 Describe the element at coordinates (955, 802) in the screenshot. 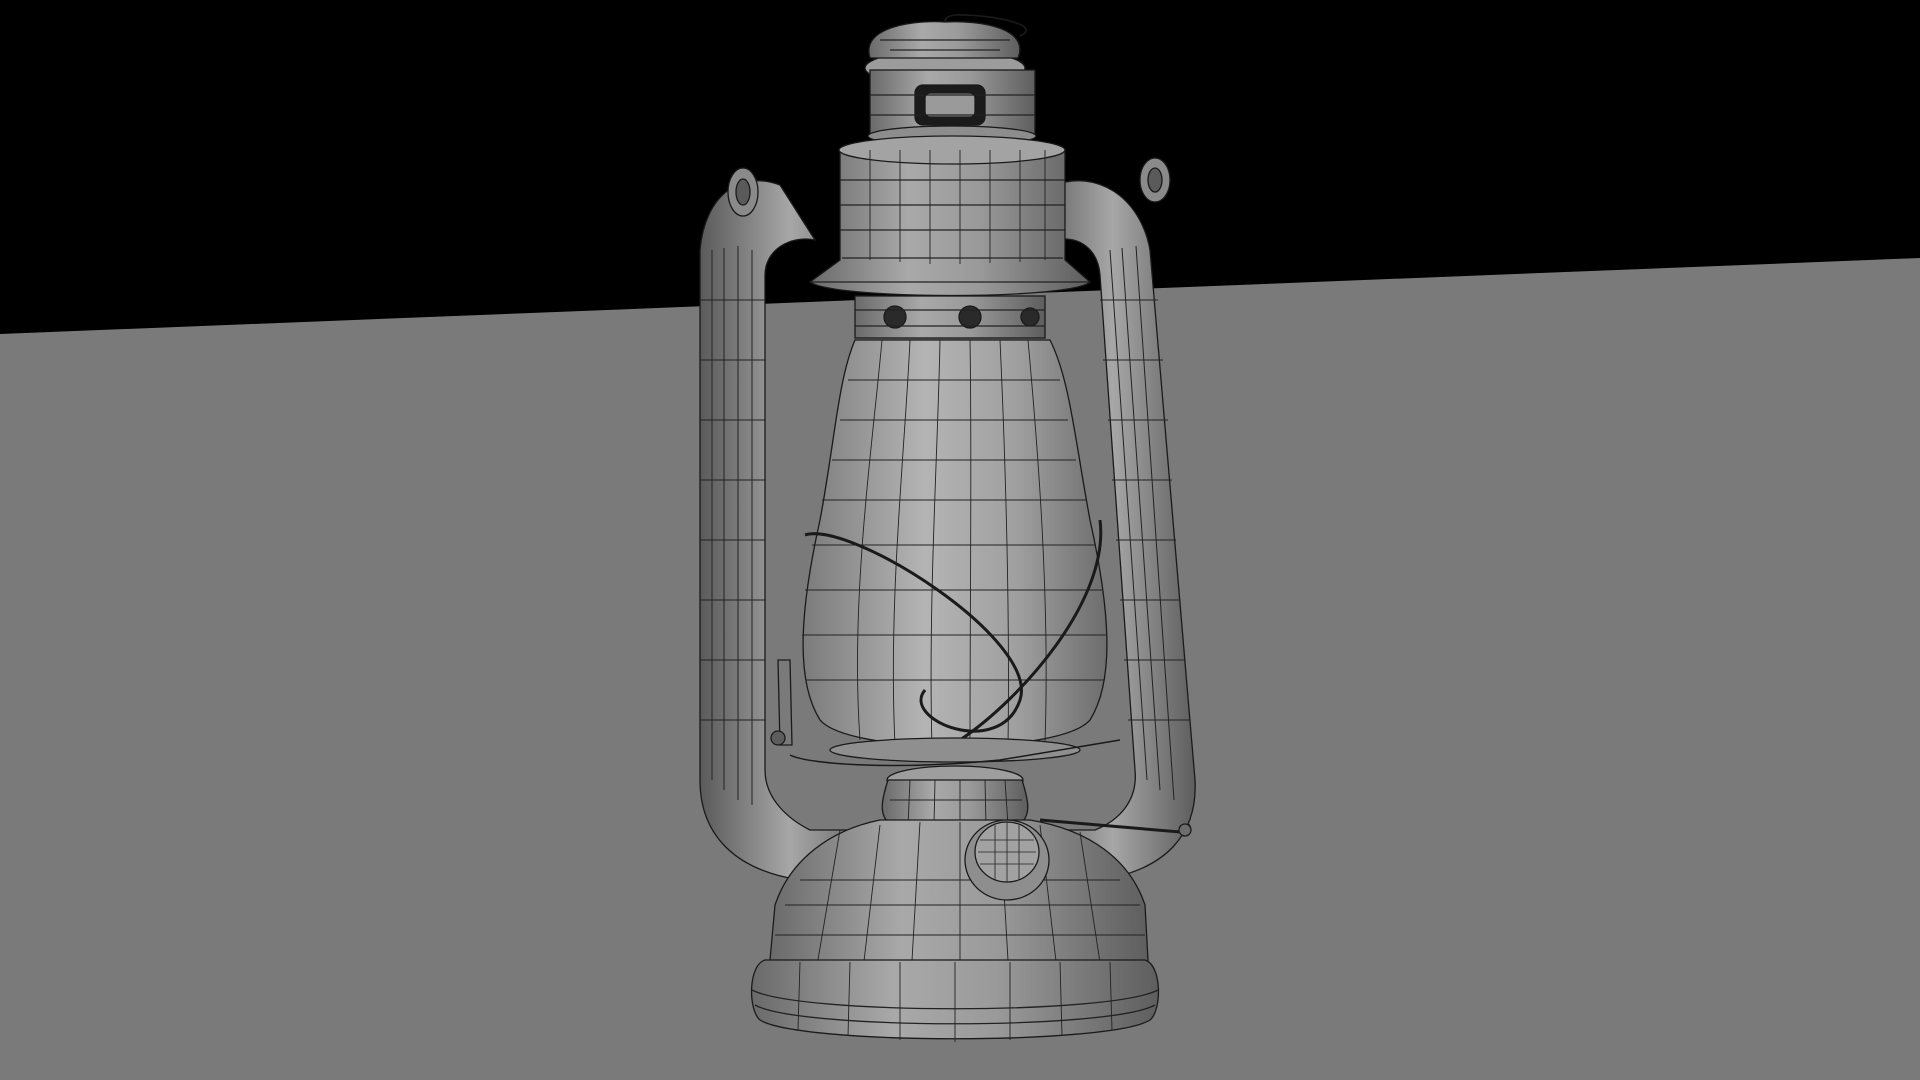

I see `burner-neck` at that location.